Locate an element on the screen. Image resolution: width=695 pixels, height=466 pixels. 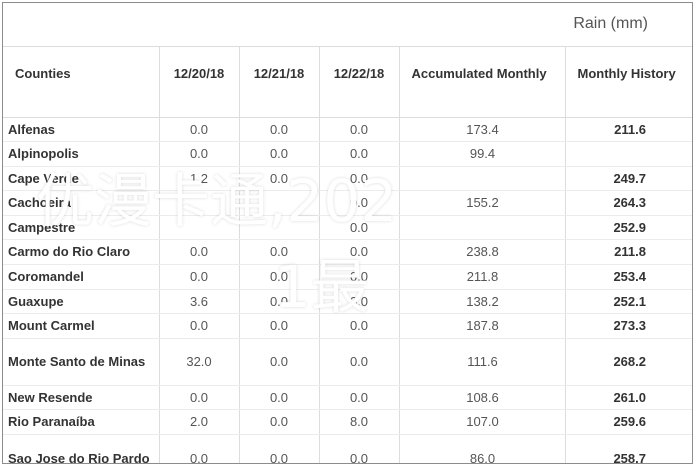
cell-accumulated: 99.4 is located at coordinates (482, 154).